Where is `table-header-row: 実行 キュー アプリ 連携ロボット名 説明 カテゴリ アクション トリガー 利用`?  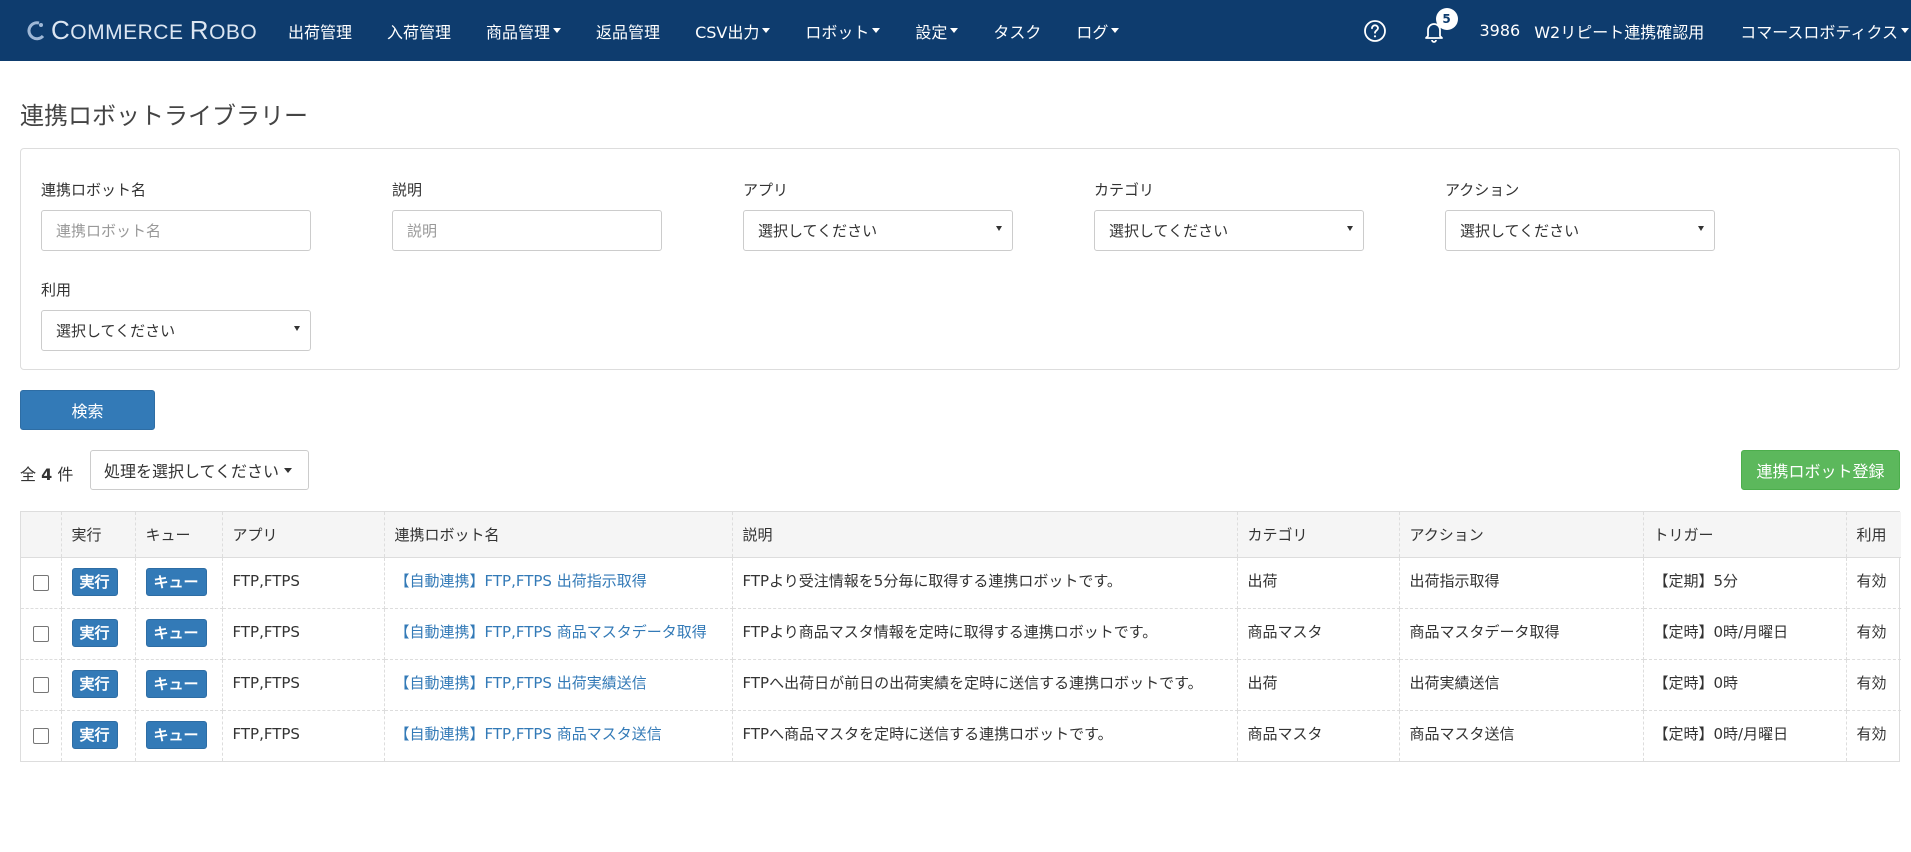 table-header-row: 実行 キュー アプリ 連携ロボット名 説明 カテゴリ アクション トリガー 利用 is located at coordinates (961, 535).